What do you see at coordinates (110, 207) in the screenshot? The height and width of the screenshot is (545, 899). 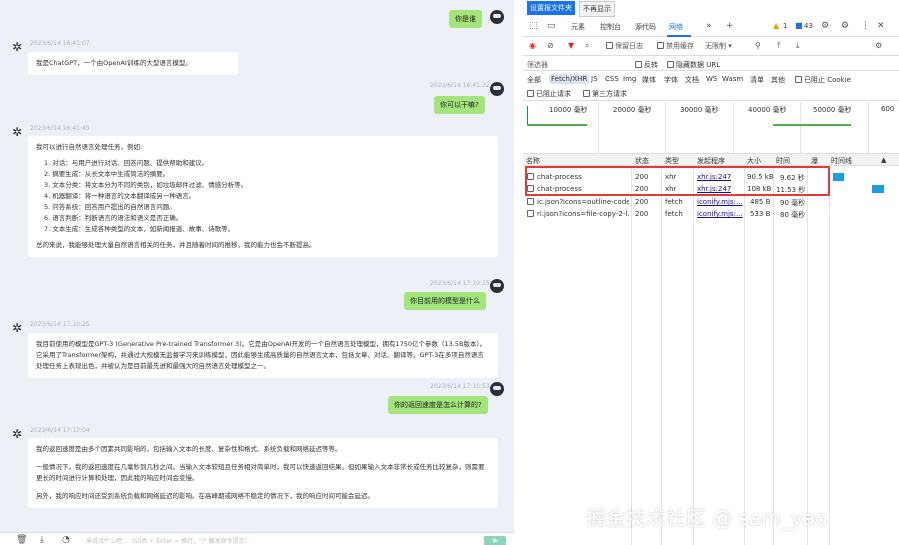 I see `list-item: 5. 问答系统：回答用户提出的自然语言问题。` at bounding box center [110, 207].